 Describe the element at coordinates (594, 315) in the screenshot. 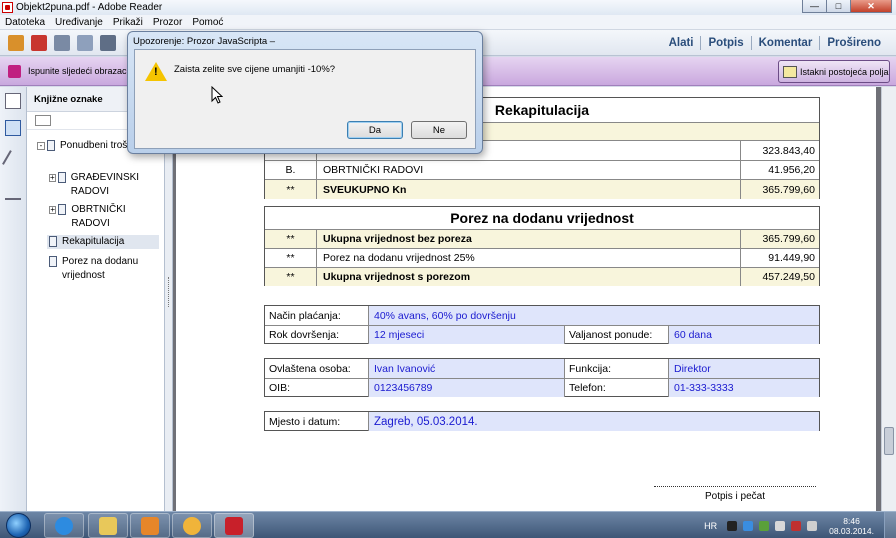

I see `nacin-placanja-field: 40% avans, 60% po dovršenju` at that location.